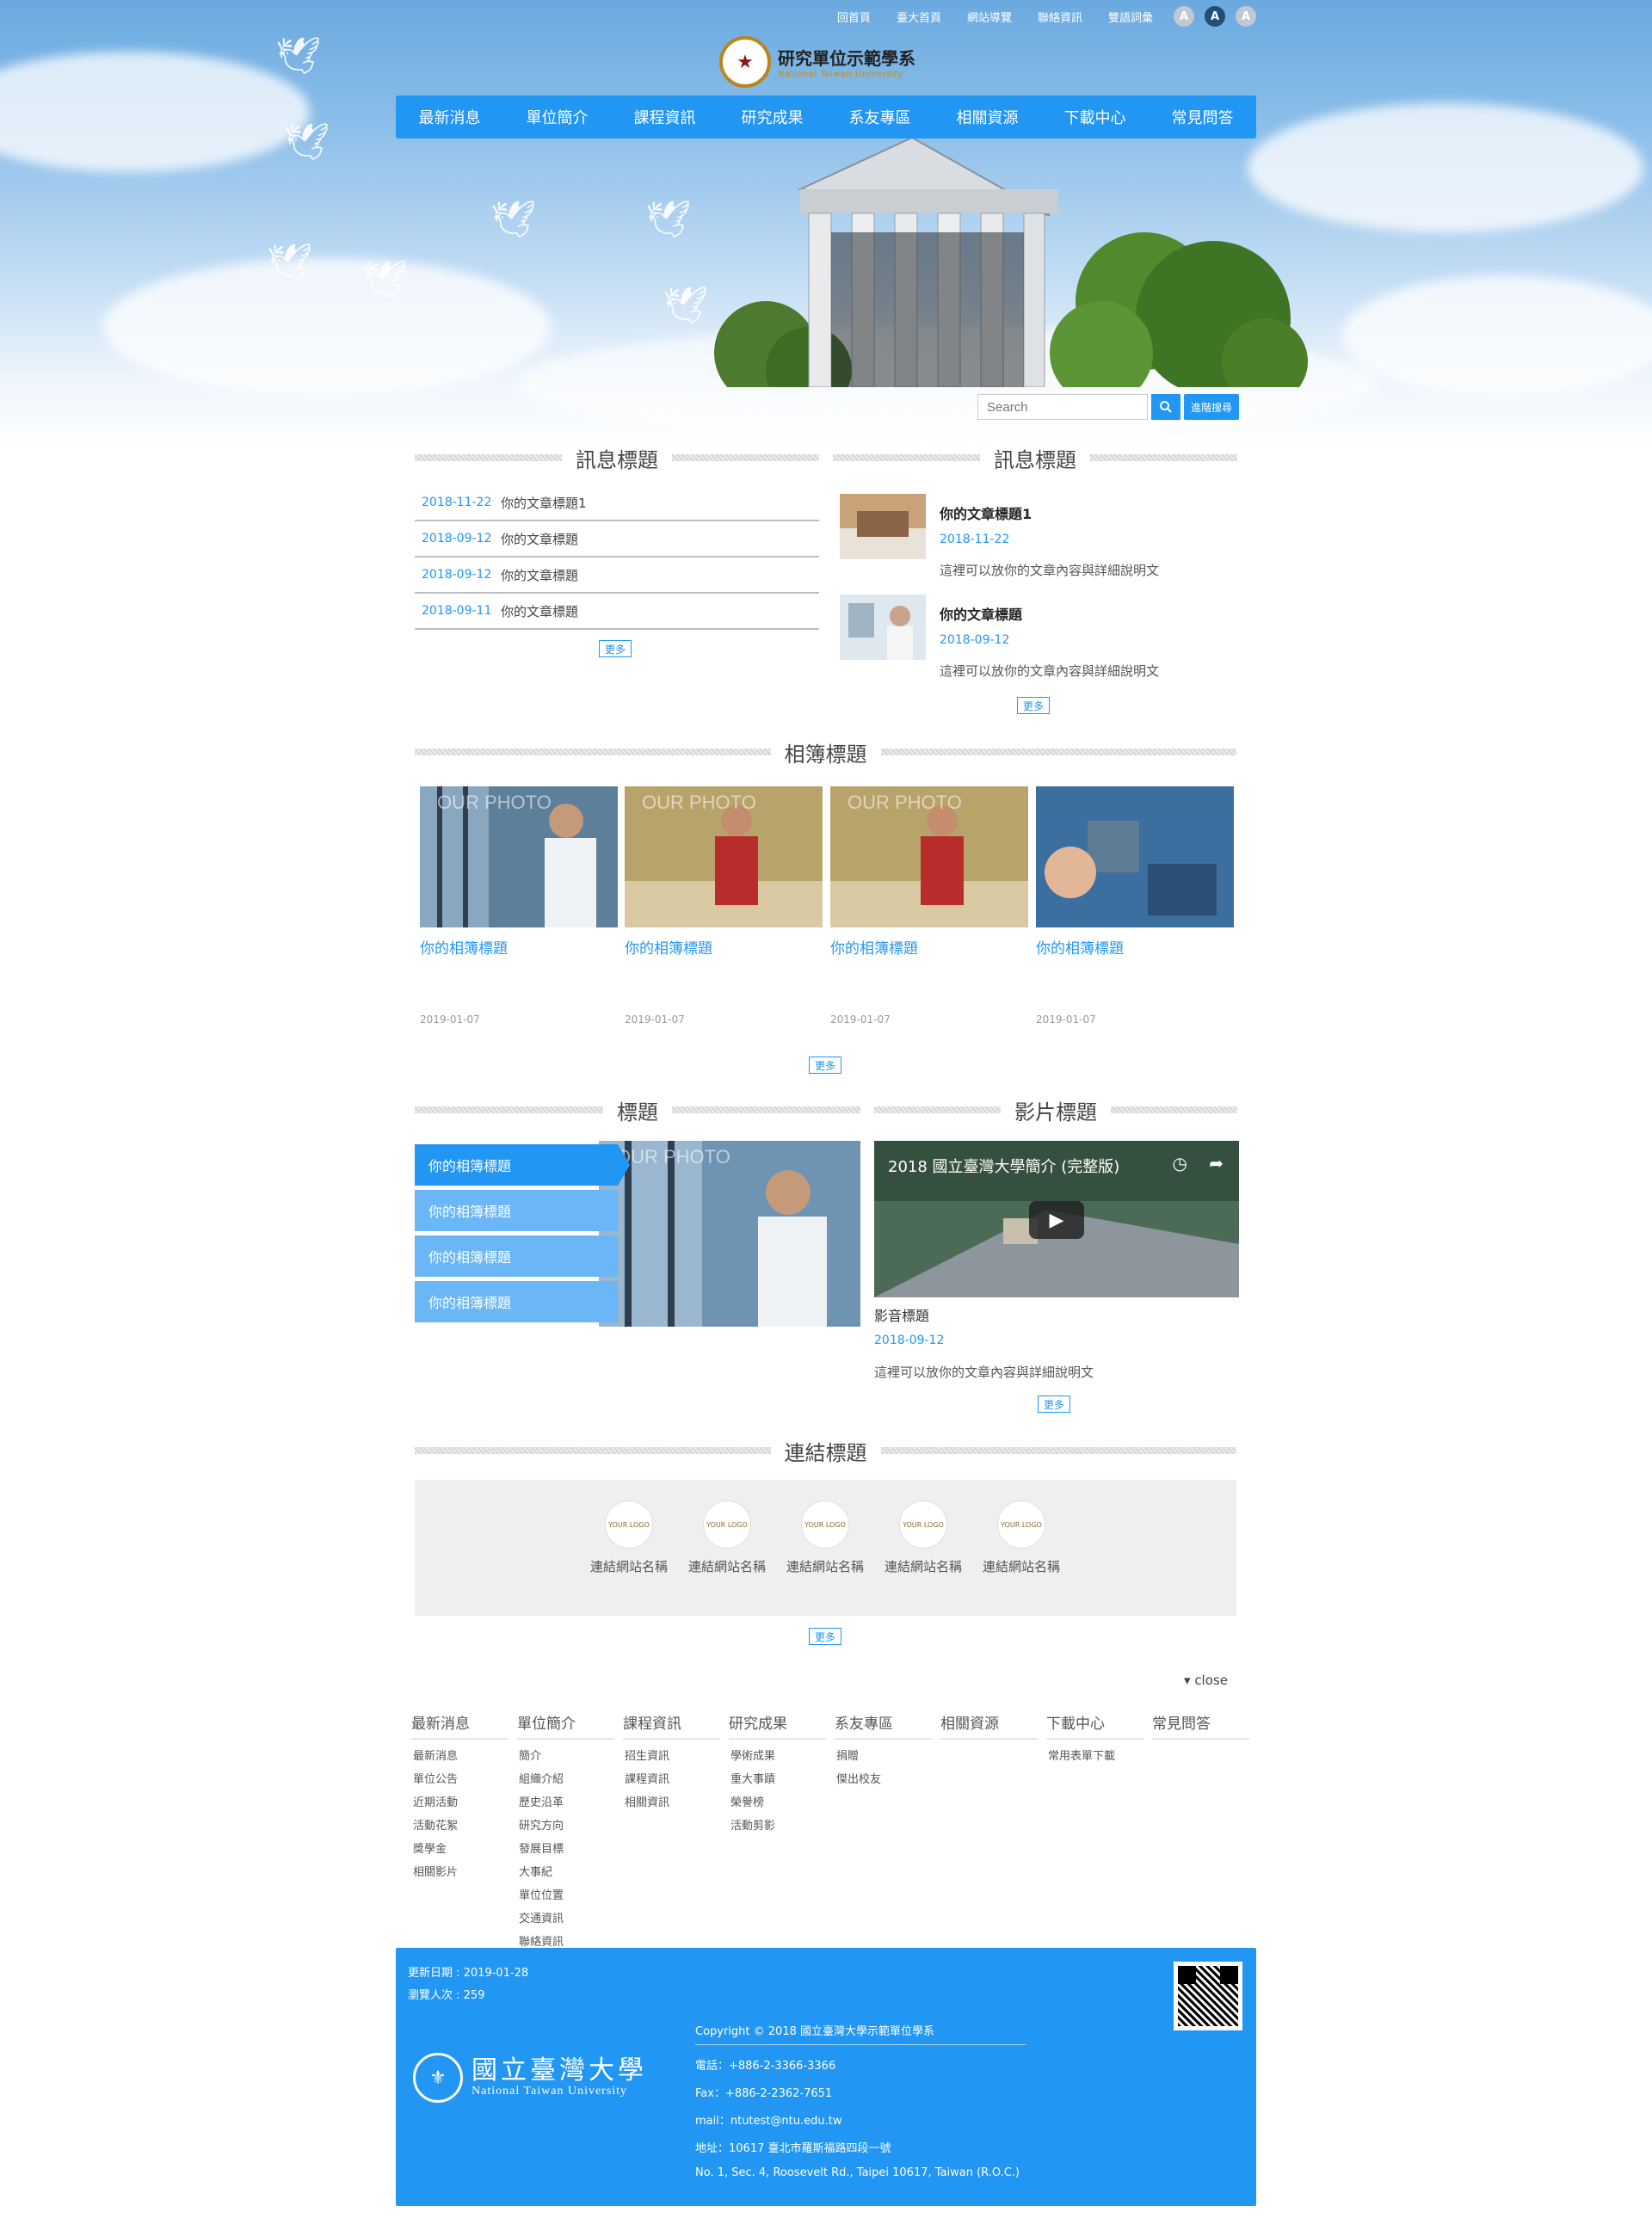 The image size is (1652, 2218). I want to click on links-more-button: 更多, so click(825, 1636).